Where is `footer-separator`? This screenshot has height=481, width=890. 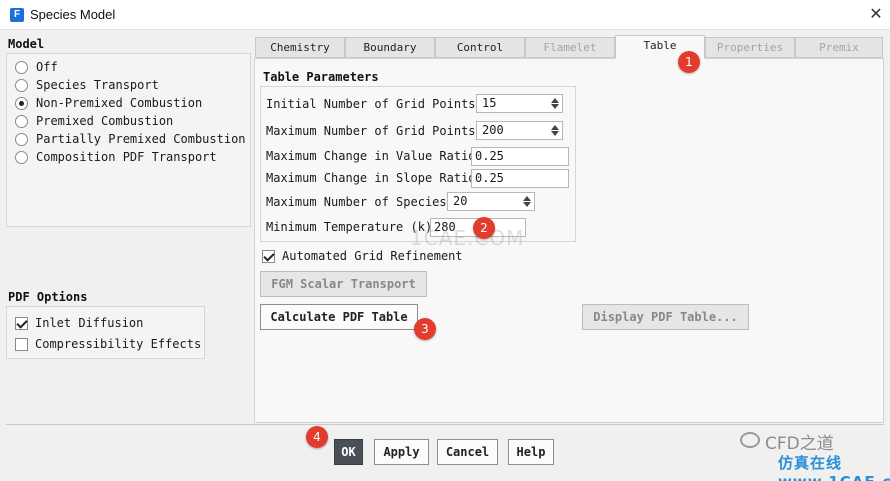 footer-separator is located at coordinates (445, 424).